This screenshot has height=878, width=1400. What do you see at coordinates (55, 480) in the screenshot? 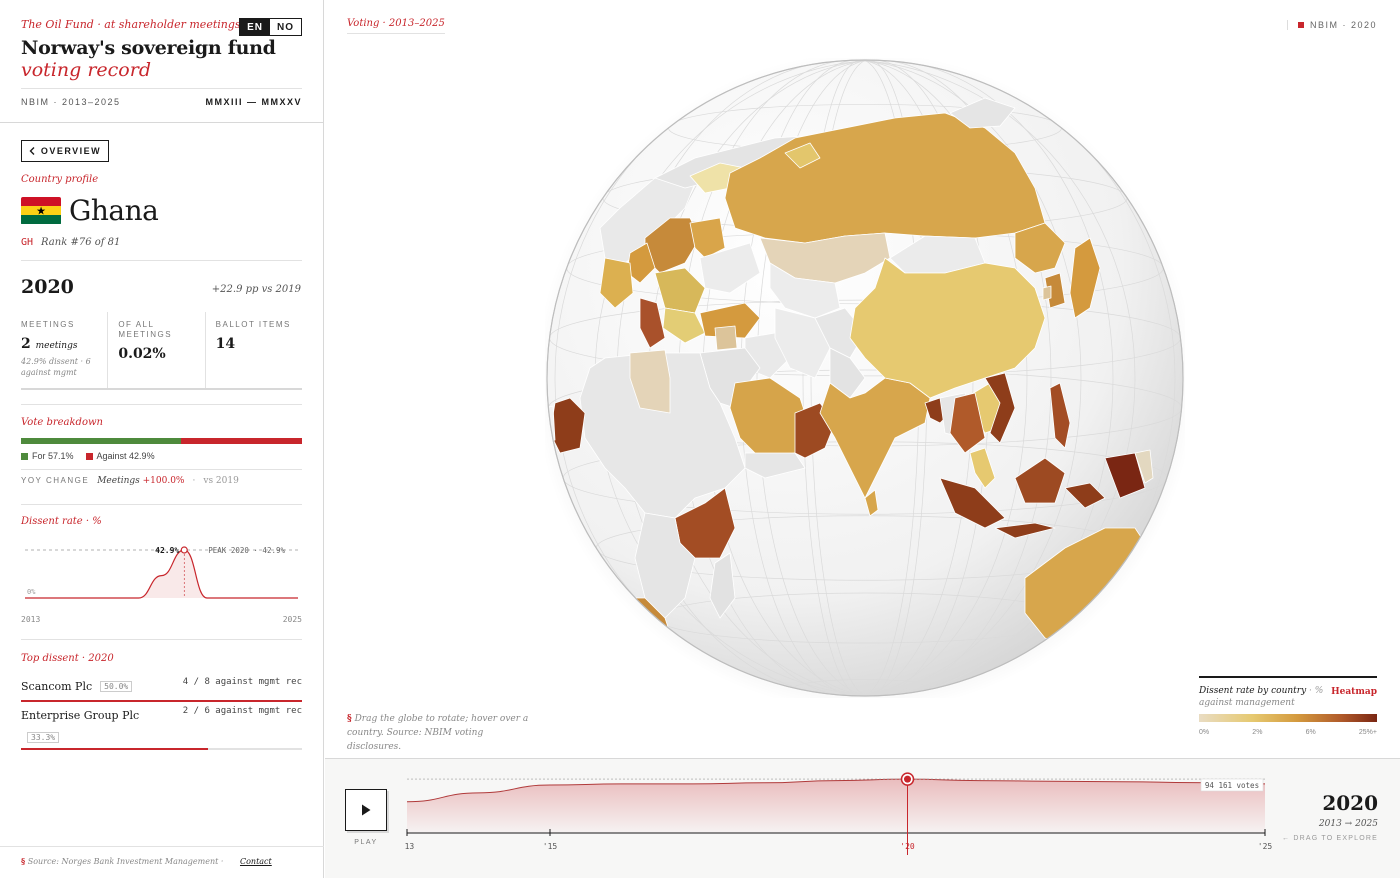
I see `yoy-change-key: YOY CHANGE` at bounding box center [55, 480].